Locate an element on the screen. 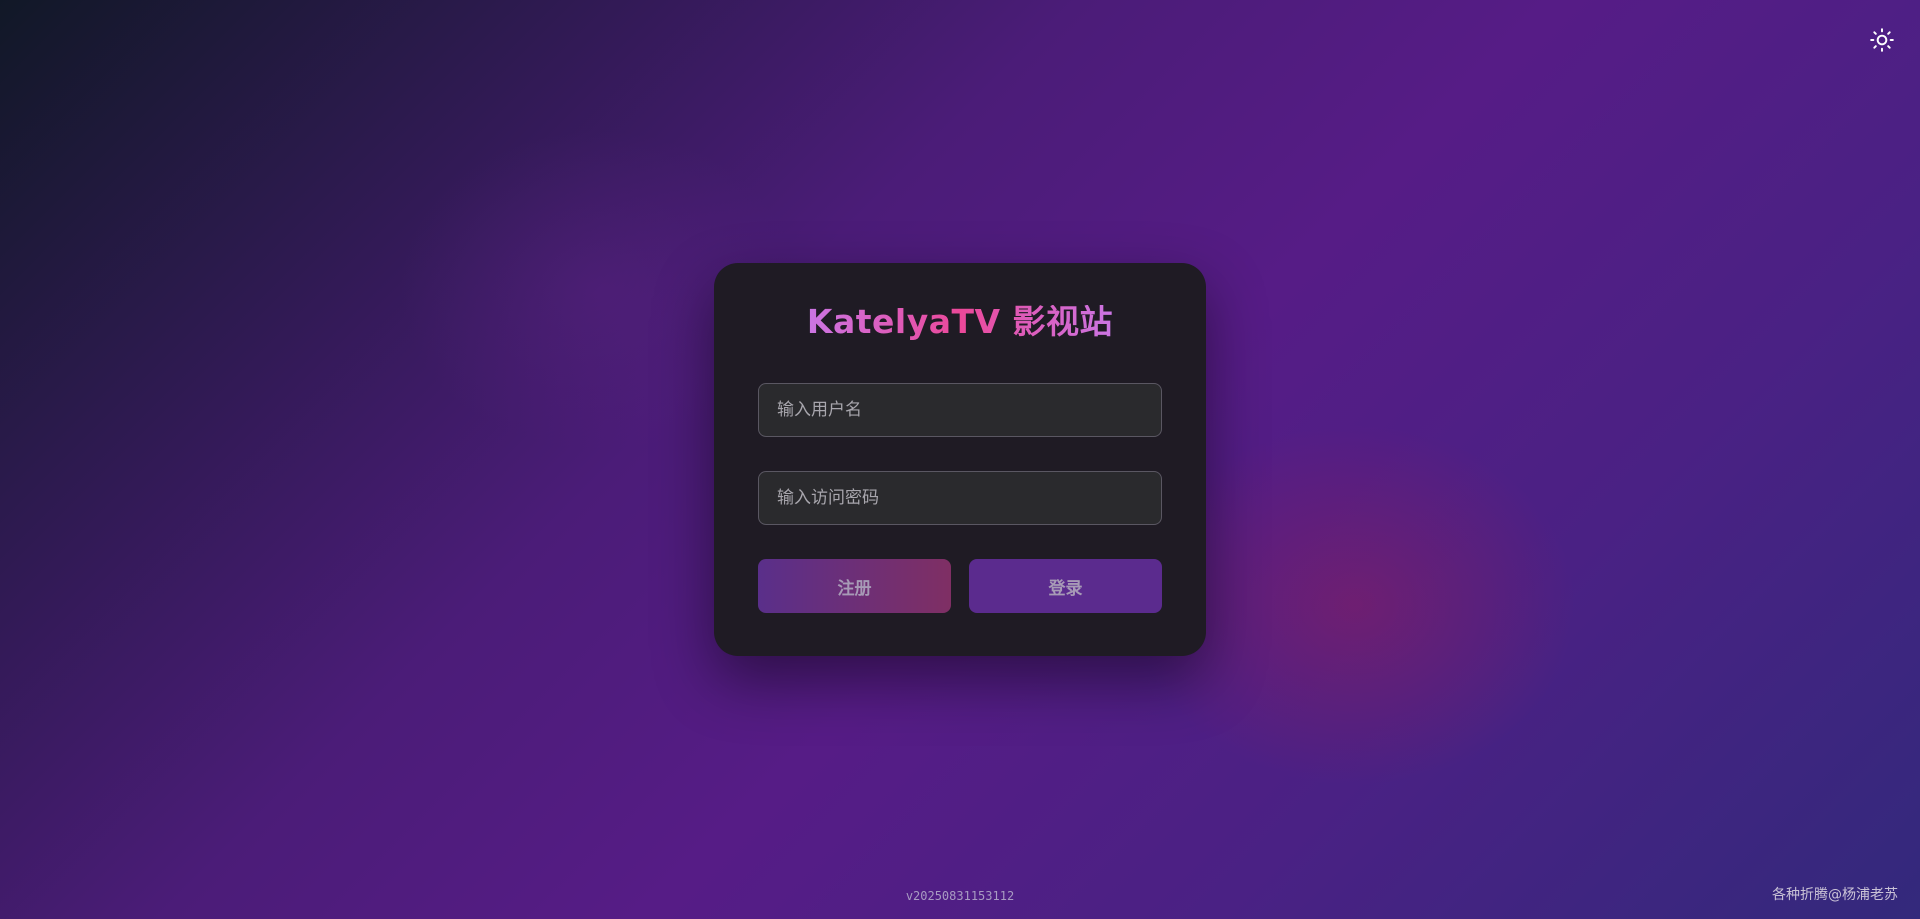 The image size is (1920, 919). site-title: KatelyaTV 影视站 is located at coordinates (960, 325).